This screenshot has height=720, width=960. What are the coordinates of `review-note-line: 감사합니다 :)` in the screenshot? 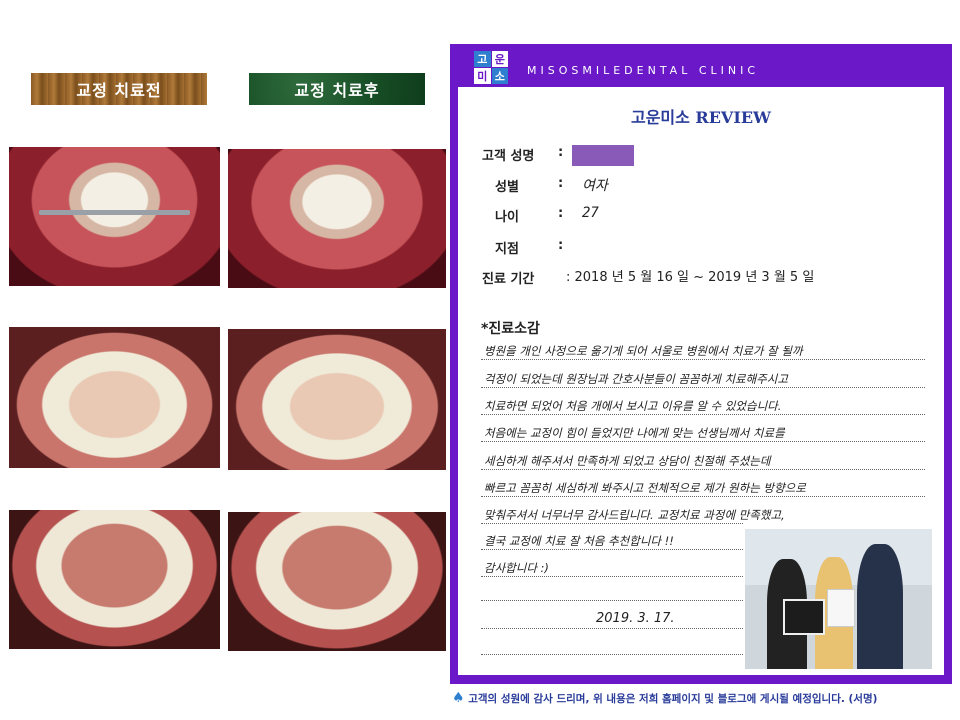 It's located at (516, 568).